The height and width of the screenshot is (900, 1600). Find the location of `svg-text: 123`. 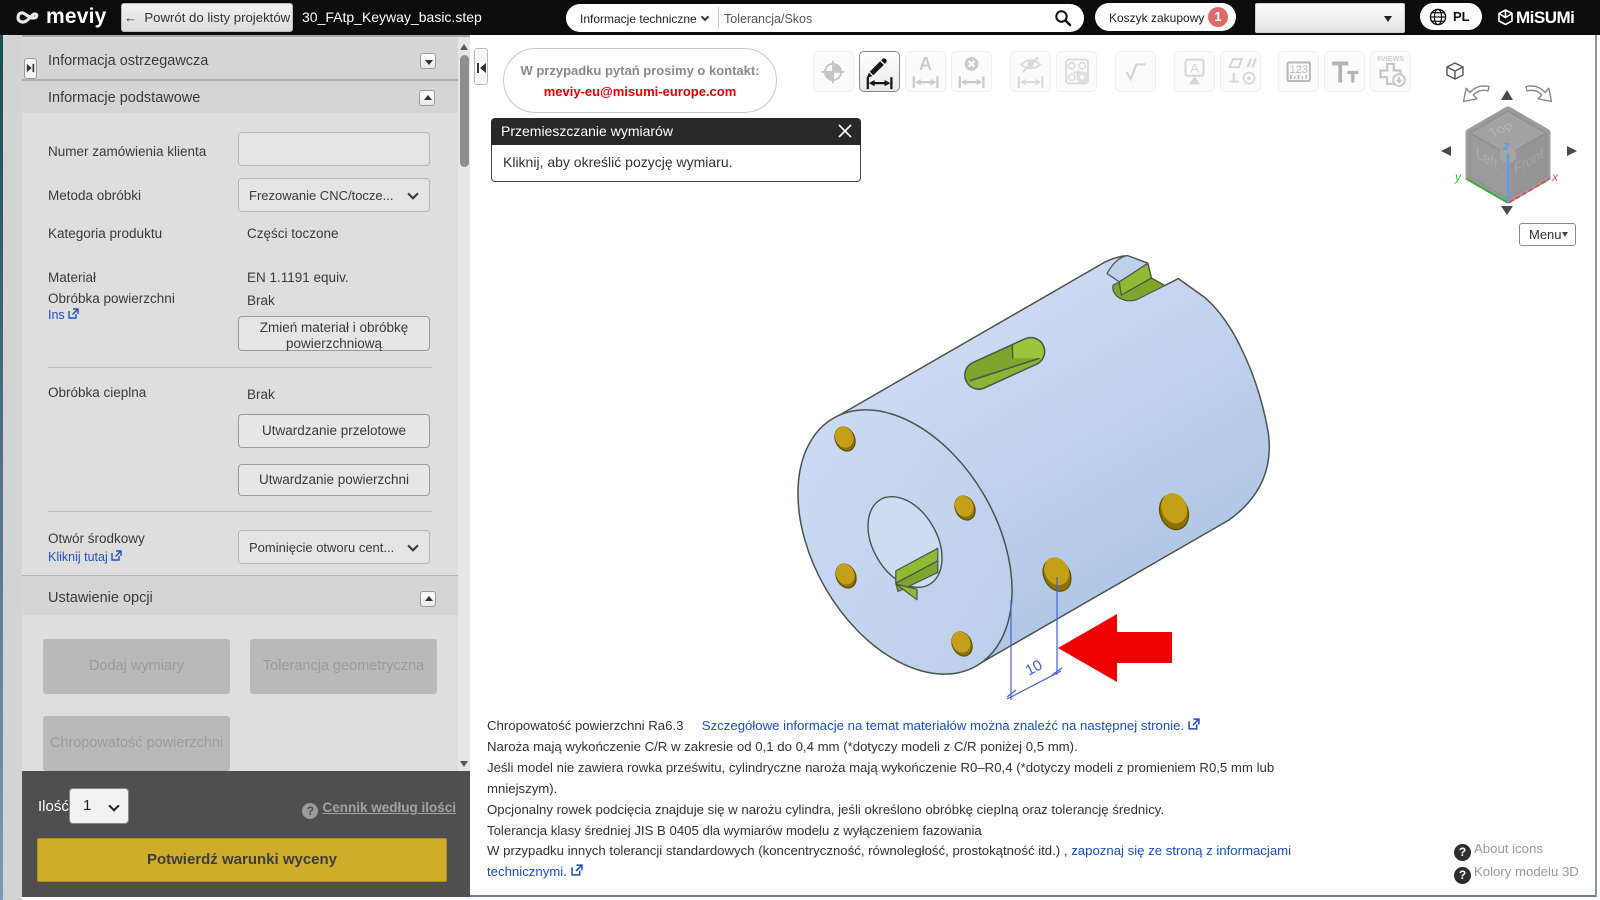

svg-text: 123 is located at coordinates (1299, 70).